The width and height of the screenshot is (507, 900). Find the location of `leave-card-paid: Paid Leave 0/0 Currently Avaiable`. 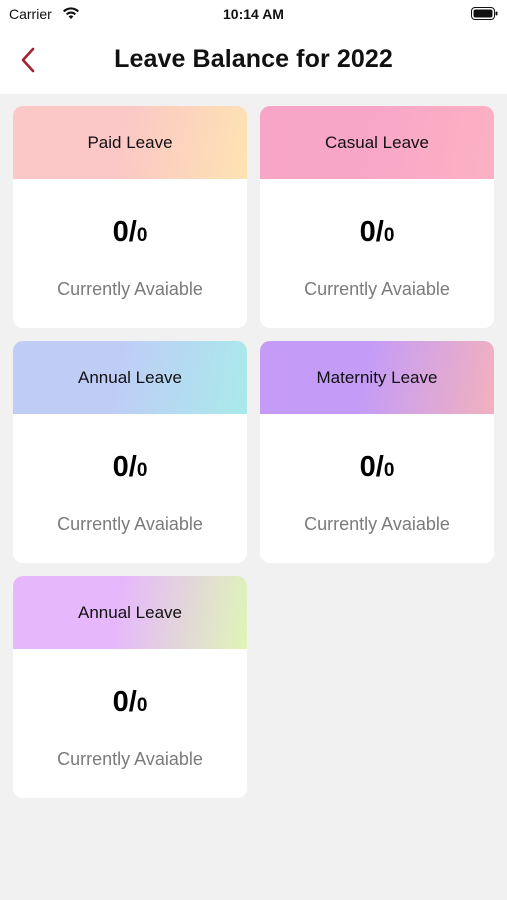

leave-card-paid: Paid Leave 0/0 Currently Avaiable is located at coordinates (130, 217).